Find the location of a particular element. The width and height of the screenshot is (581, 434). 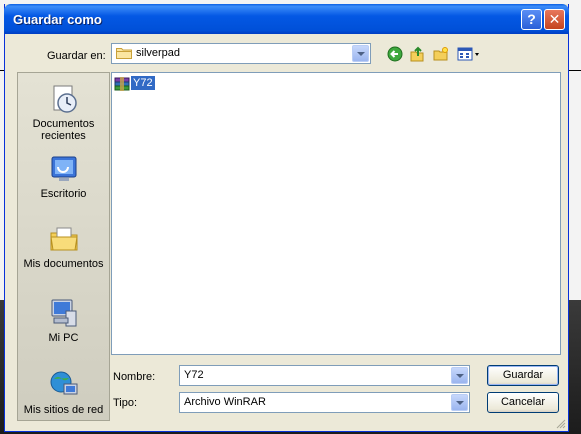

winrar-archive-icon is located at coordinates (122, 84).